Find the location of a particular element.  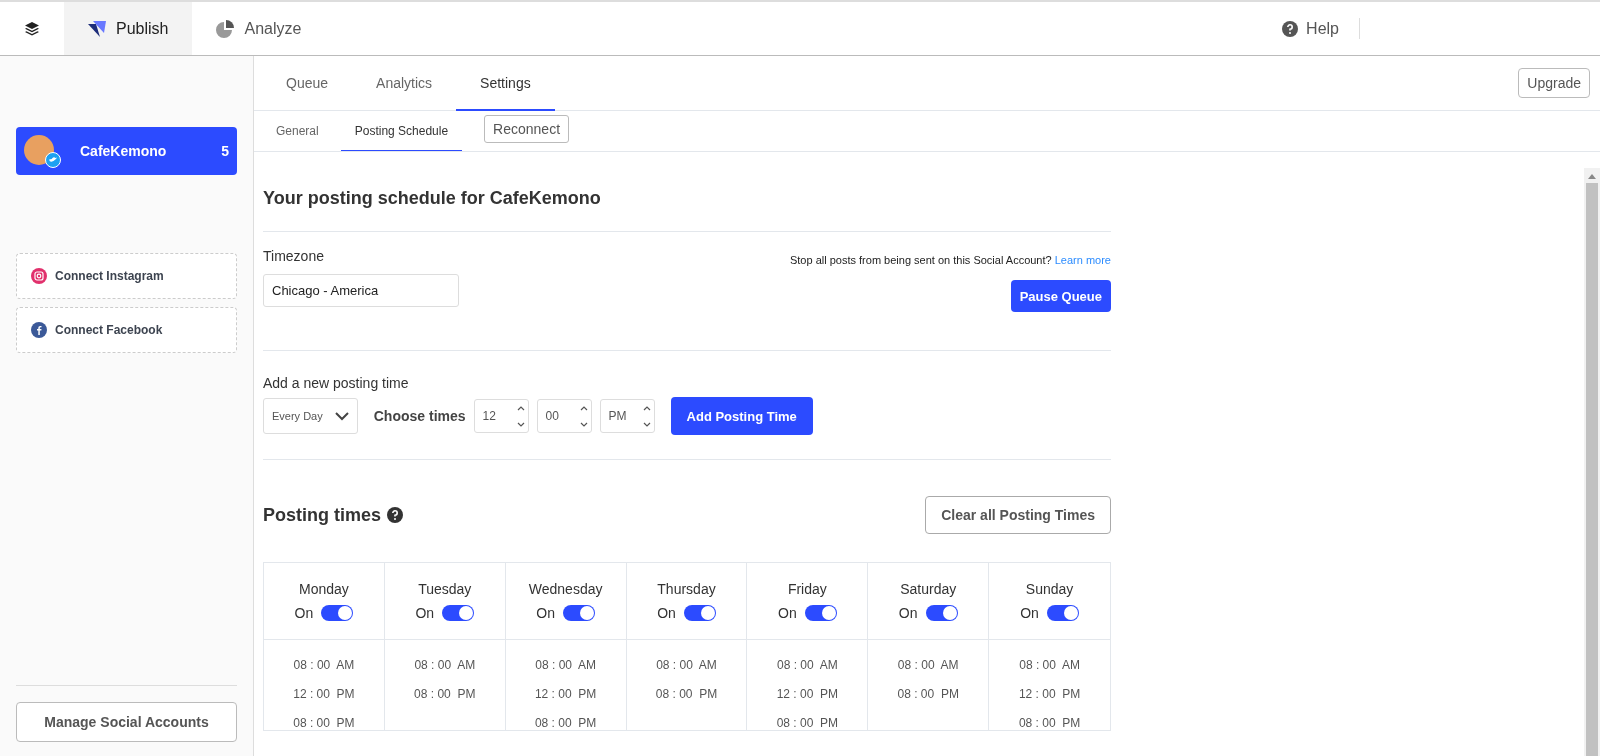

day-name: Monday is located at coordinates (324, 589).